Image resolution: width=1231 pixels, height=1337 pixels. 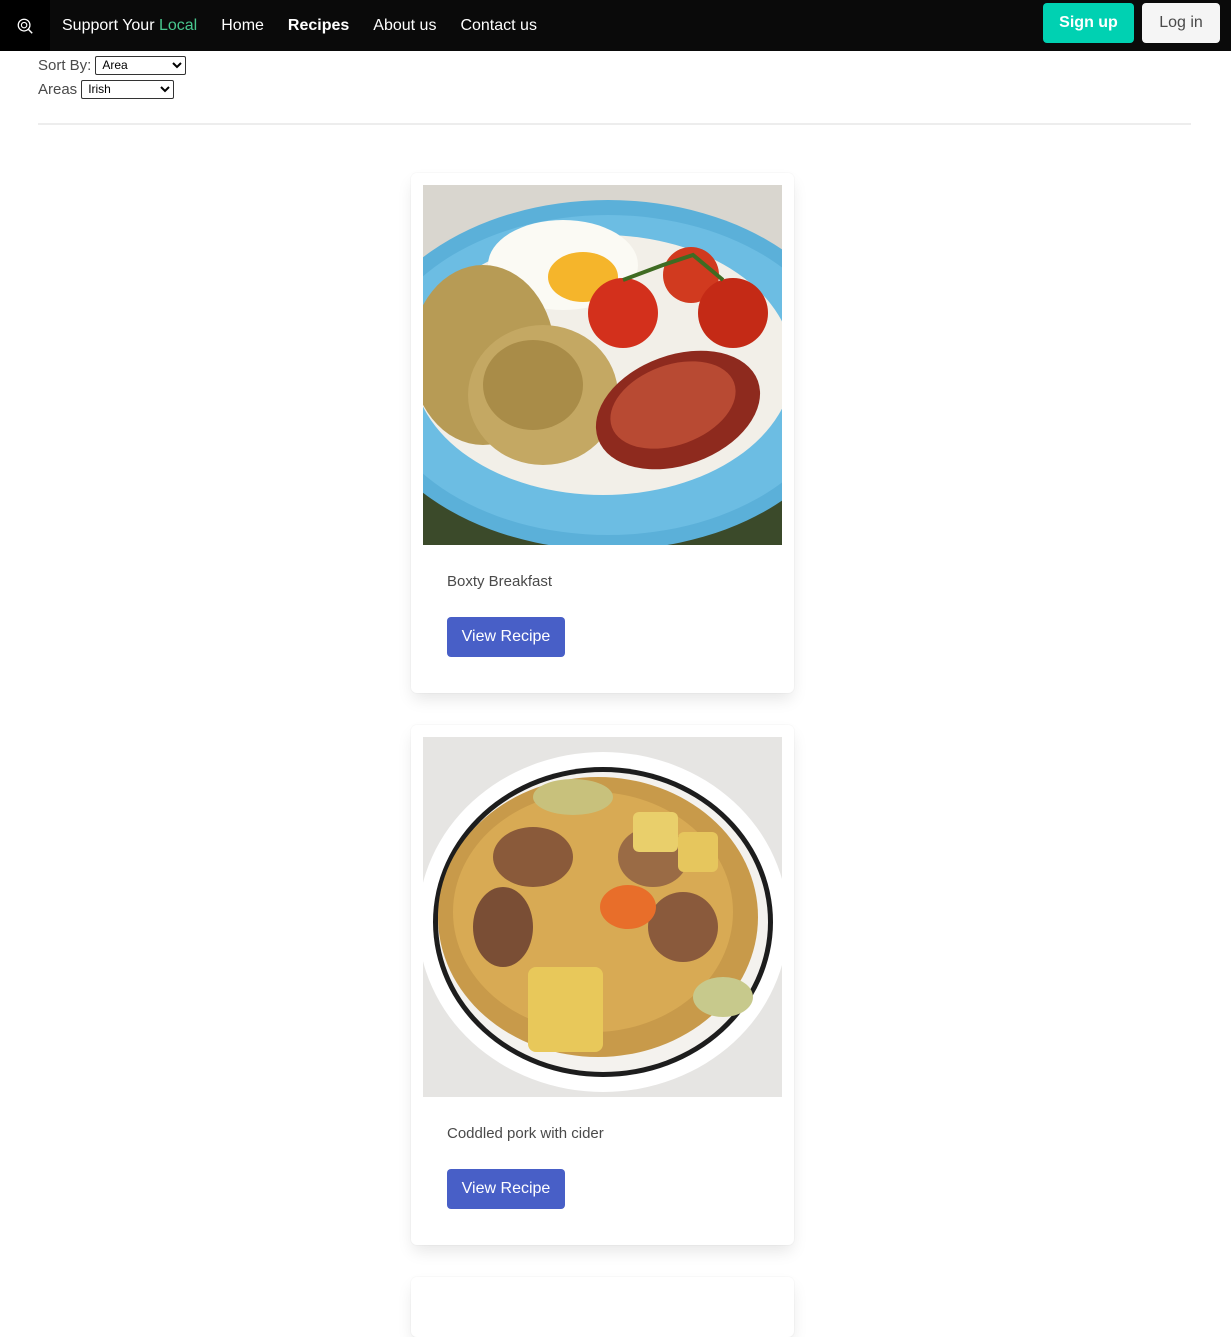 What do you see at coordinates (500, 581) in the screenshot?
I see `recipe-title: Boxty Breakfast` at bounding box center [500, 581].